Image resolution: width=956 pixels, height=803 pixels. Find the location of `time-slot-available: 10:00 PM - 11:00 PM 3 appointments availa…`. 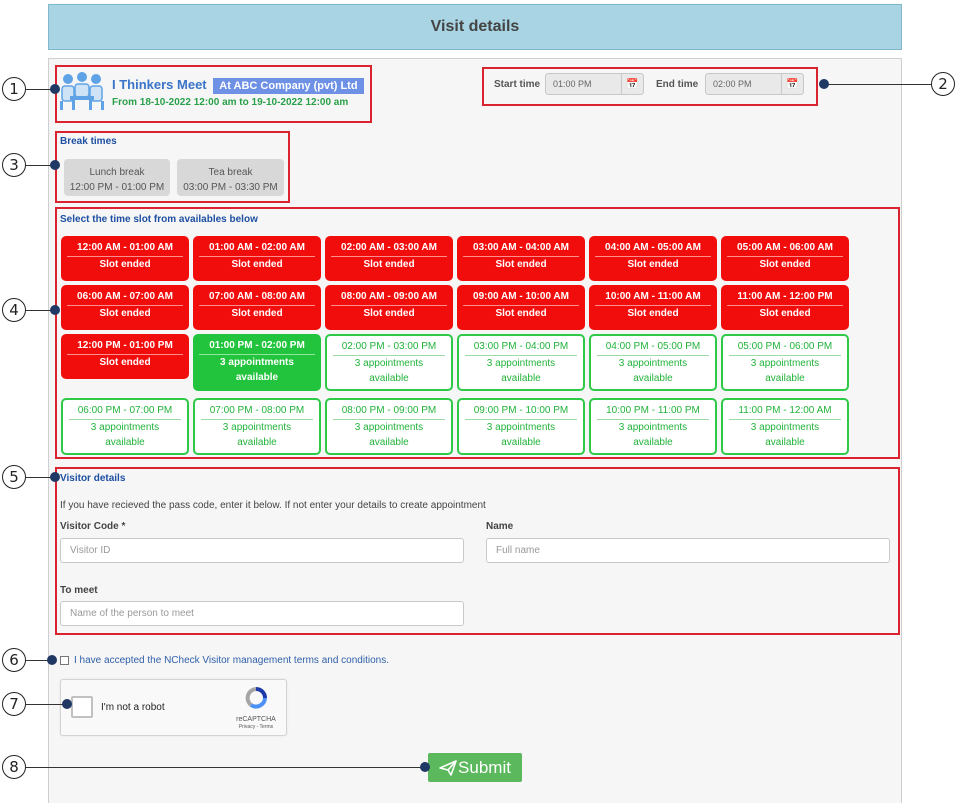

time-slot-available: 10:00 PM - 11:00 PM 3 appointments availa… is located at coordinates (653, 426).